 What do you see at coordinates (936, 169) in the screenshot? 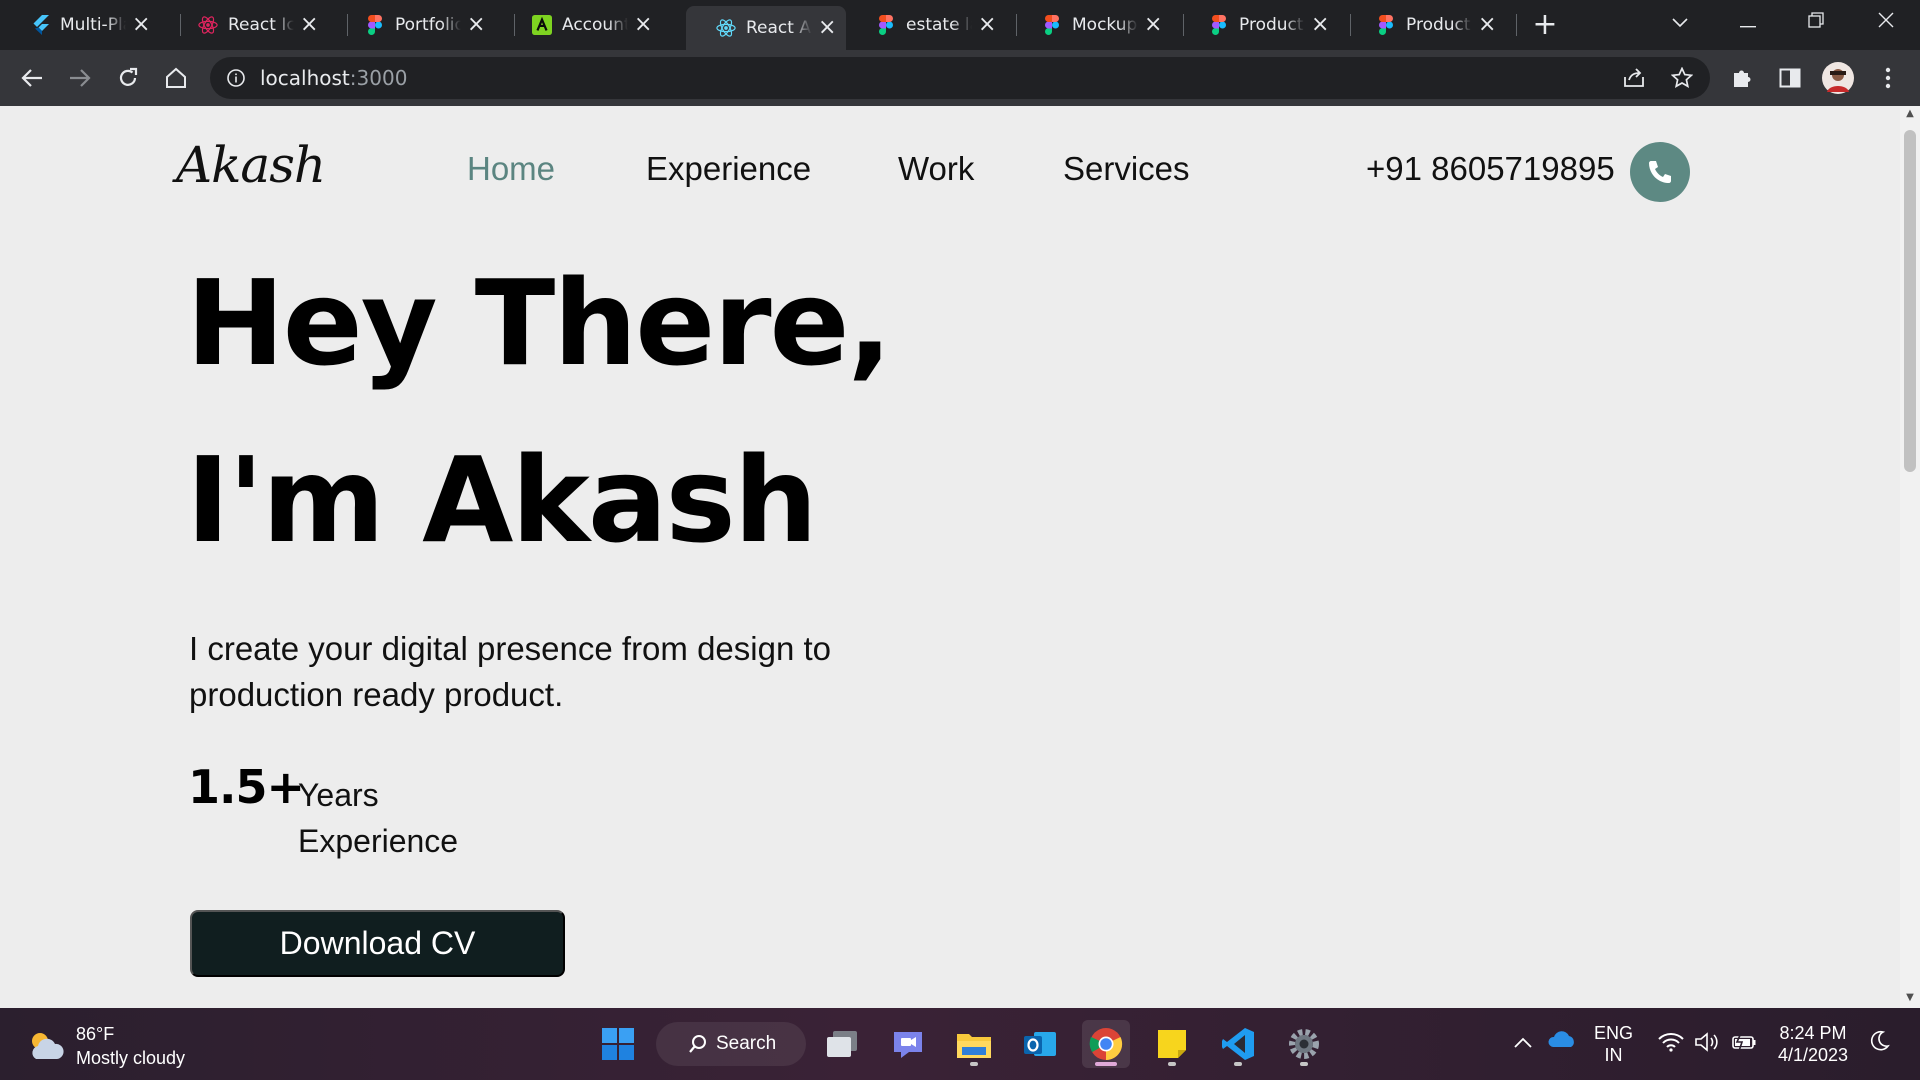
I see `nav-work: Work` at bounding box center [936, 169].